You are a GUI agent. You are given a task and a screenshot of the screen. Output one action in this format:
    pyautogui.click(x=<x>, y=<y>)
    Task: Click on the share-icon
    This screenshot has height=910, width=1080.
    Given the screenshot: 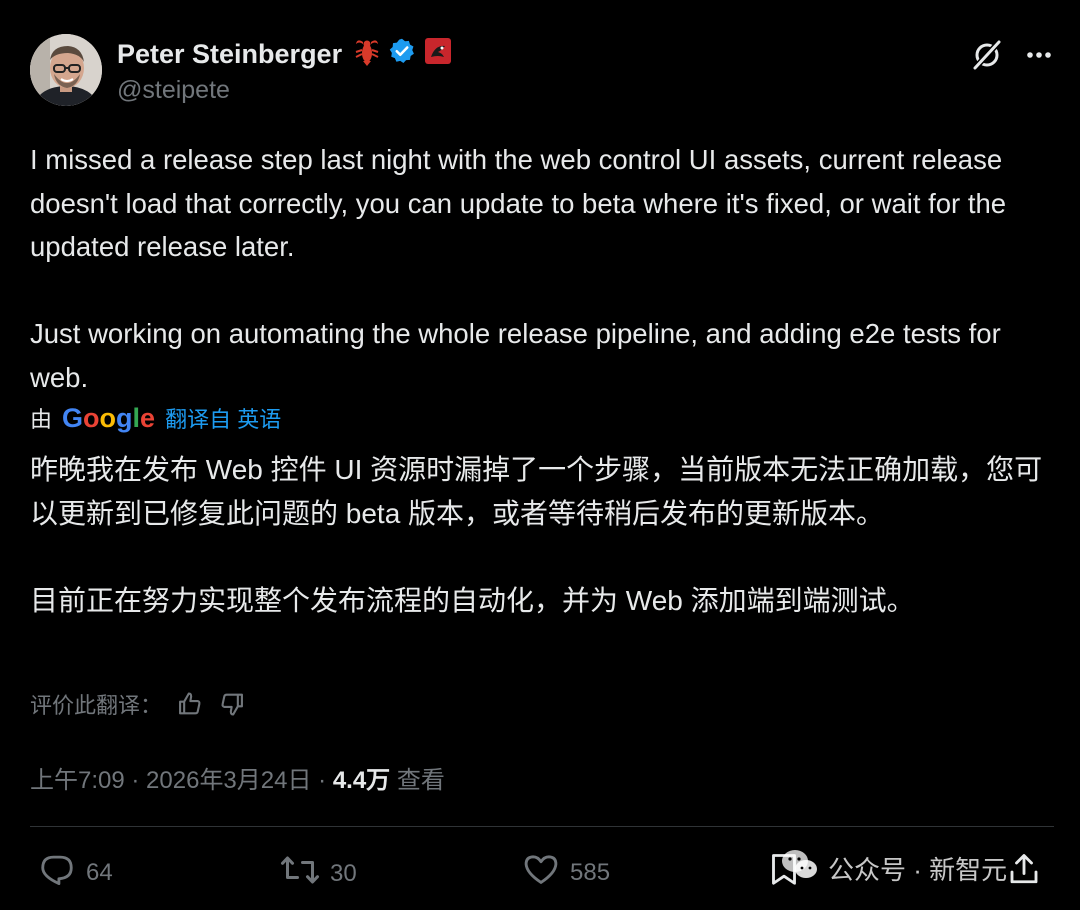 What is the action you would take?
    pyautogui.click(x=1024, y=872)
    